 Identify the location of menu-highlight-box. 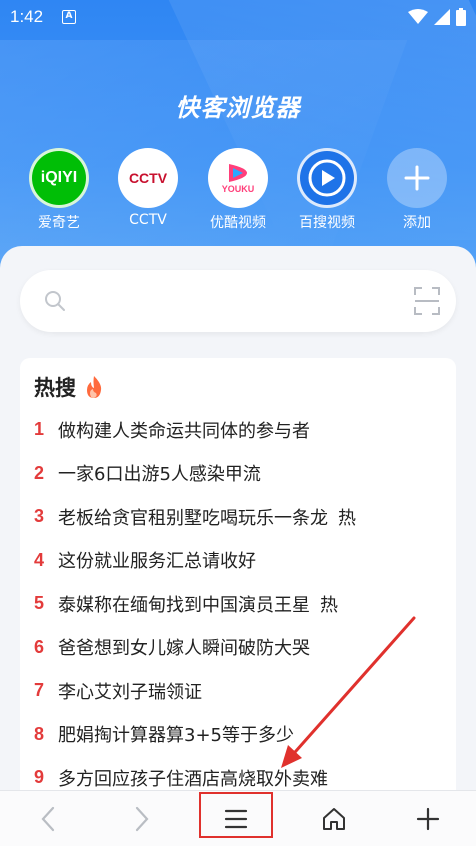
(236, 815).